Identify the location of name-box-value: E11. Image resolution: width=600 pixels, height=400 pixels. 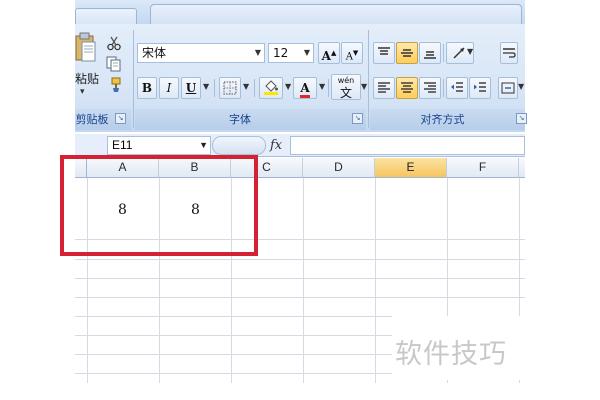
(122, 145).